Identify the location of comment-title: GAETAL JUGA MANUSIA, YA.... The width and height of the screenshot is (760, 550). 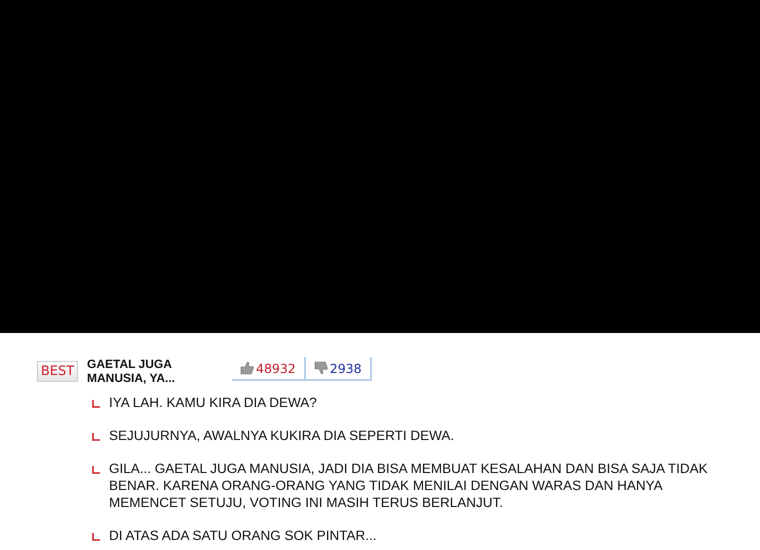
(131, 371).